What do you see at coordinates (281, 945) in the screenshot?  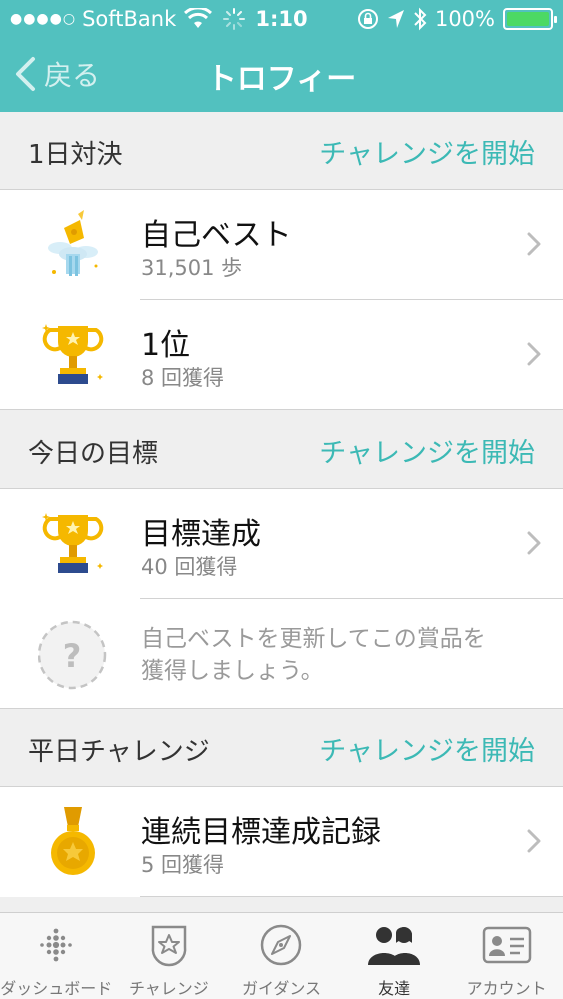 I see `compass-icon` at bounding box center [281, 945].